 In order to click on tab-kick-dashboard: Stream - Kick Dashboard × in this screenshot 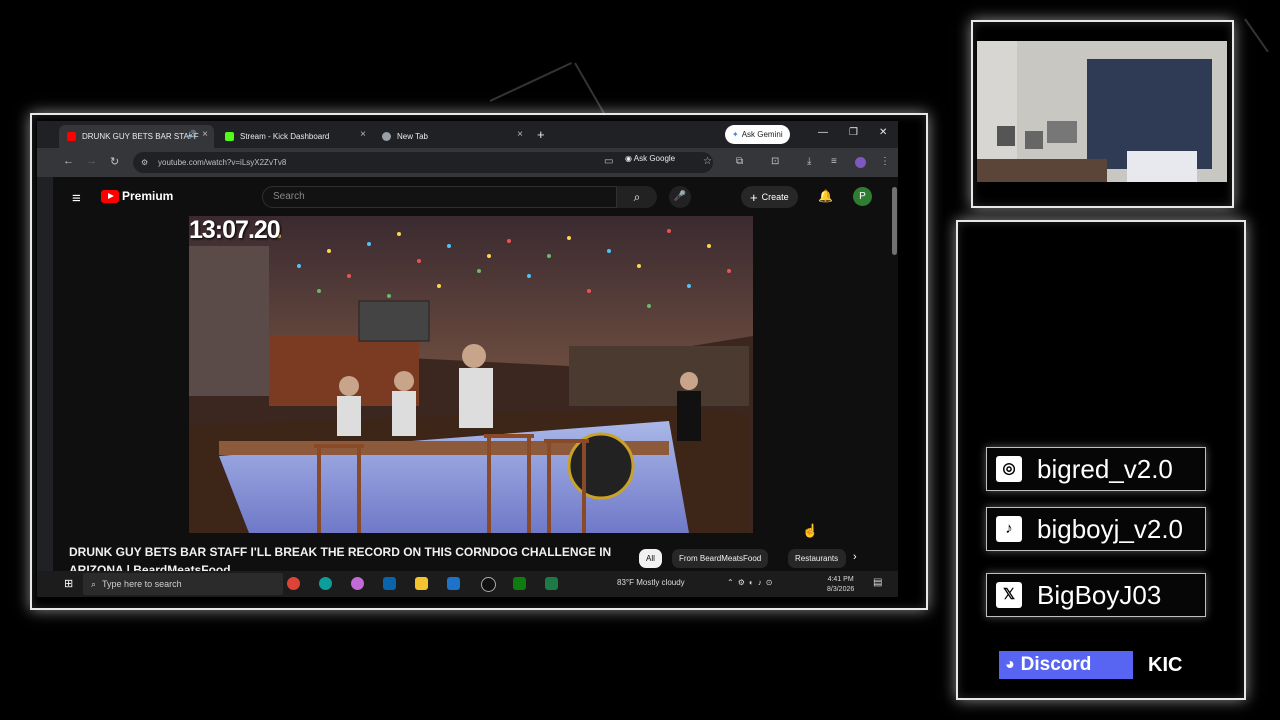, I will do `click(294, 136)`.